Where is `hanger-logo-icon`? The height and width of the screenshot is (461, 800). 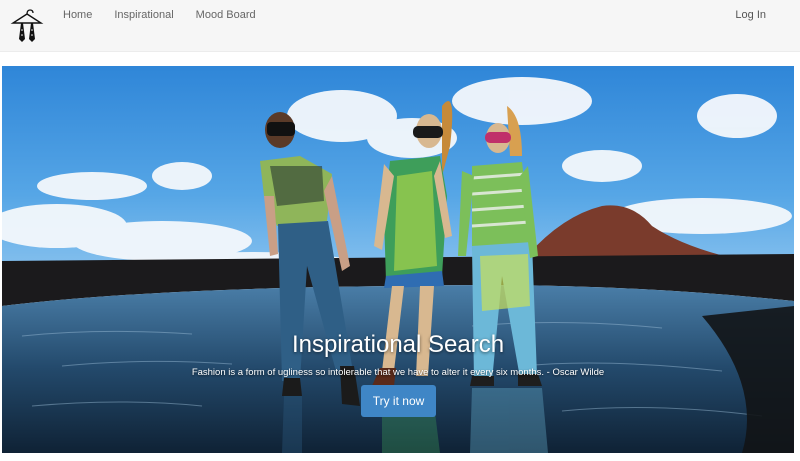 hanger-logo-icon is located at coordinates (27, 26).